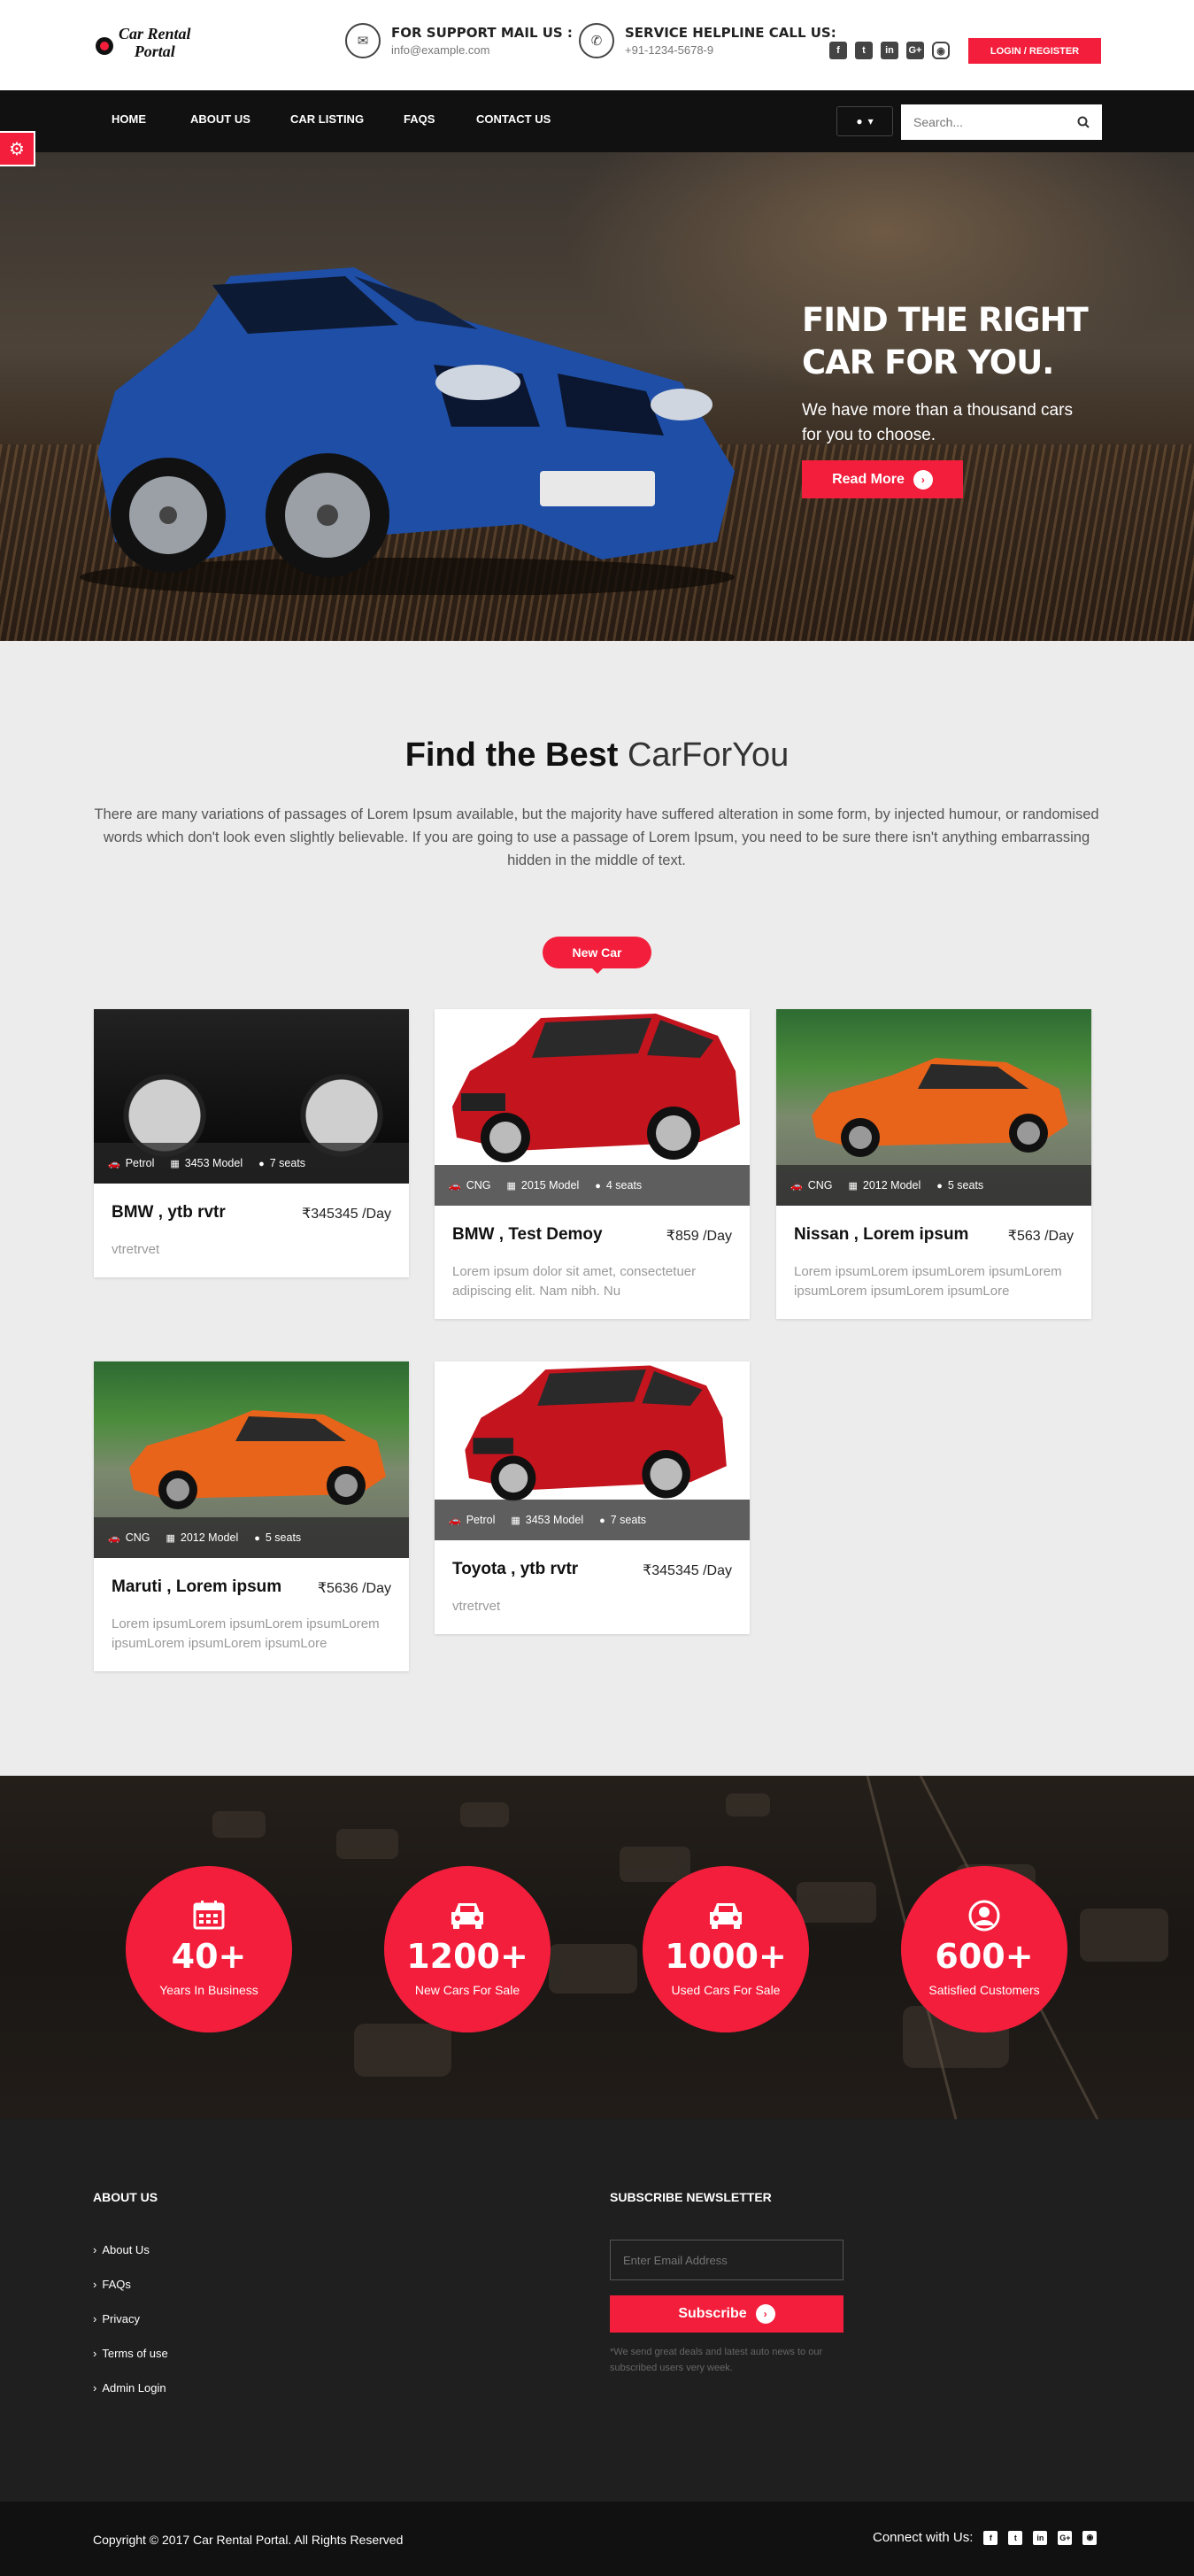  What do you see at coordinates (881, 1234) in the screenshot?
I see `car-name: Nissan , Lorem ipsum` at bounding box center [881, 1234].